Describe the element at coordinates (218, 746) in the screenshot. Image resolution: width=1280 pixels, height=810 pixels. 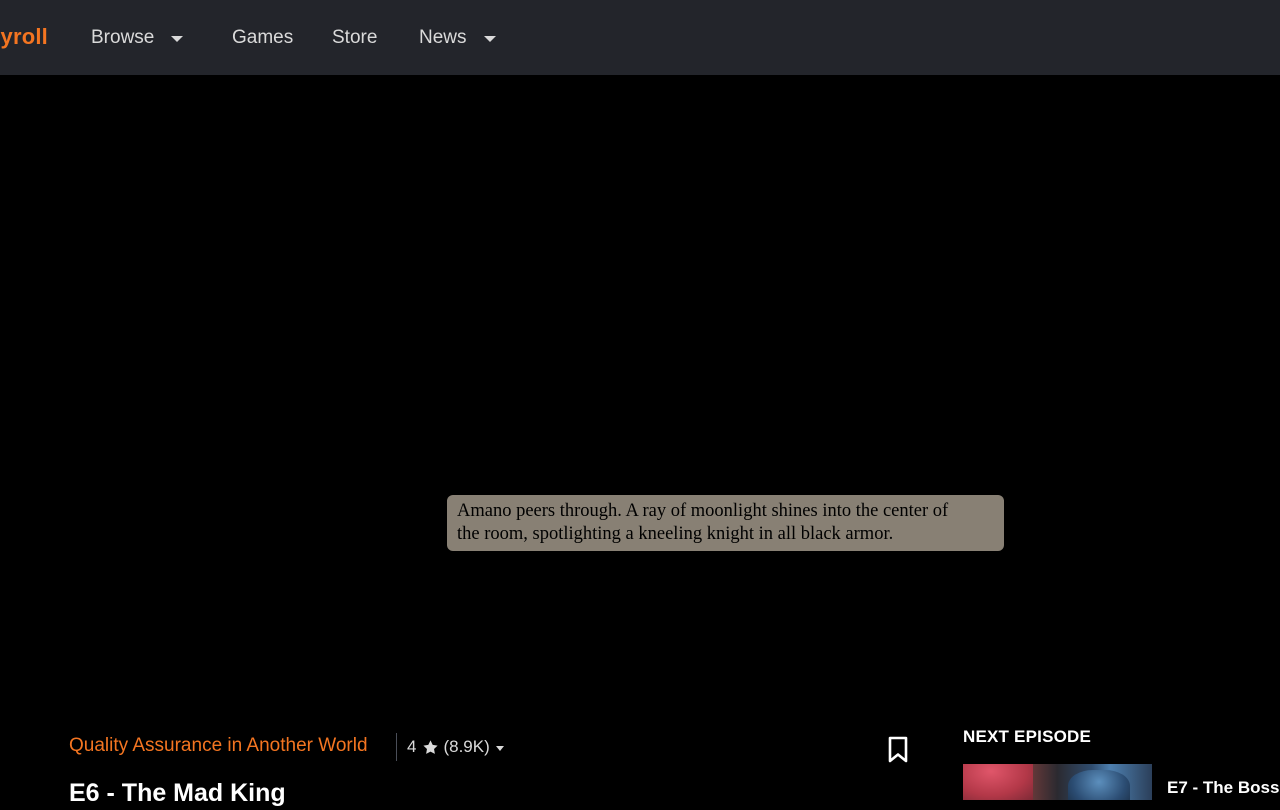
I see `series-title-link: Quality Assurance in Another World` at that location.